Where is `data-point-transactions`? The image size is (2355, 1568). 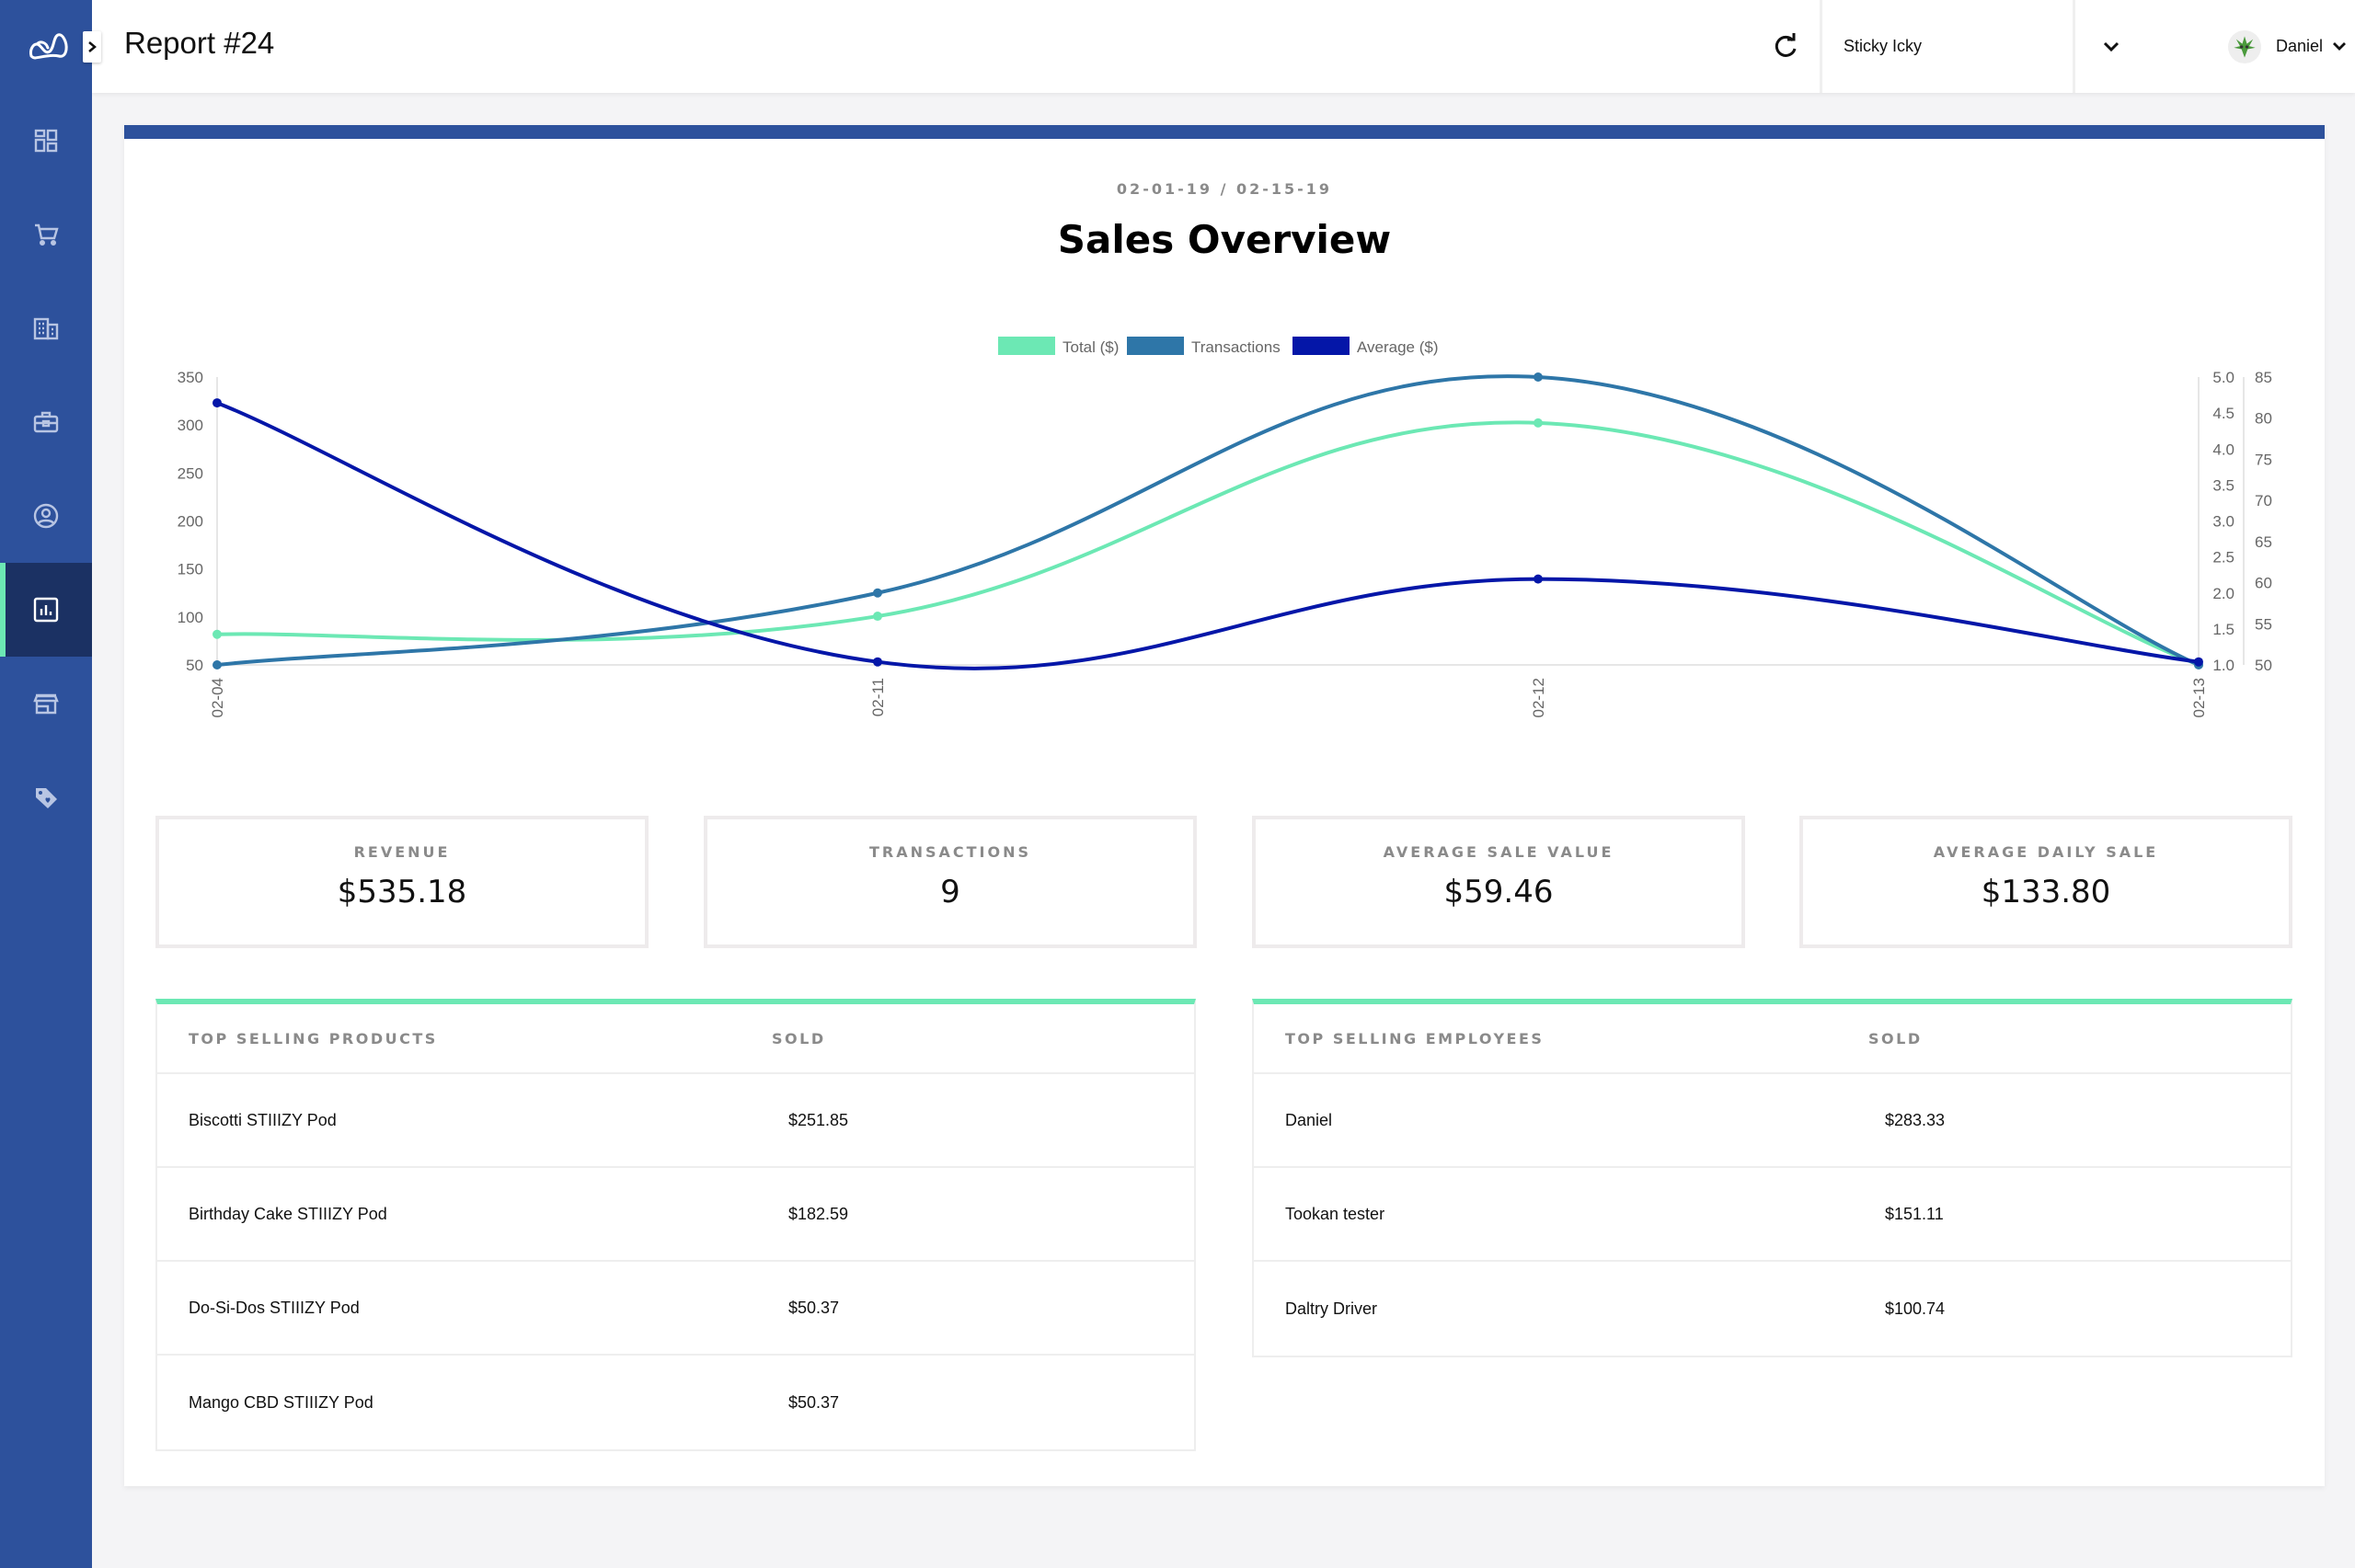
data-point-transactions is located at coordinates (877, 593).